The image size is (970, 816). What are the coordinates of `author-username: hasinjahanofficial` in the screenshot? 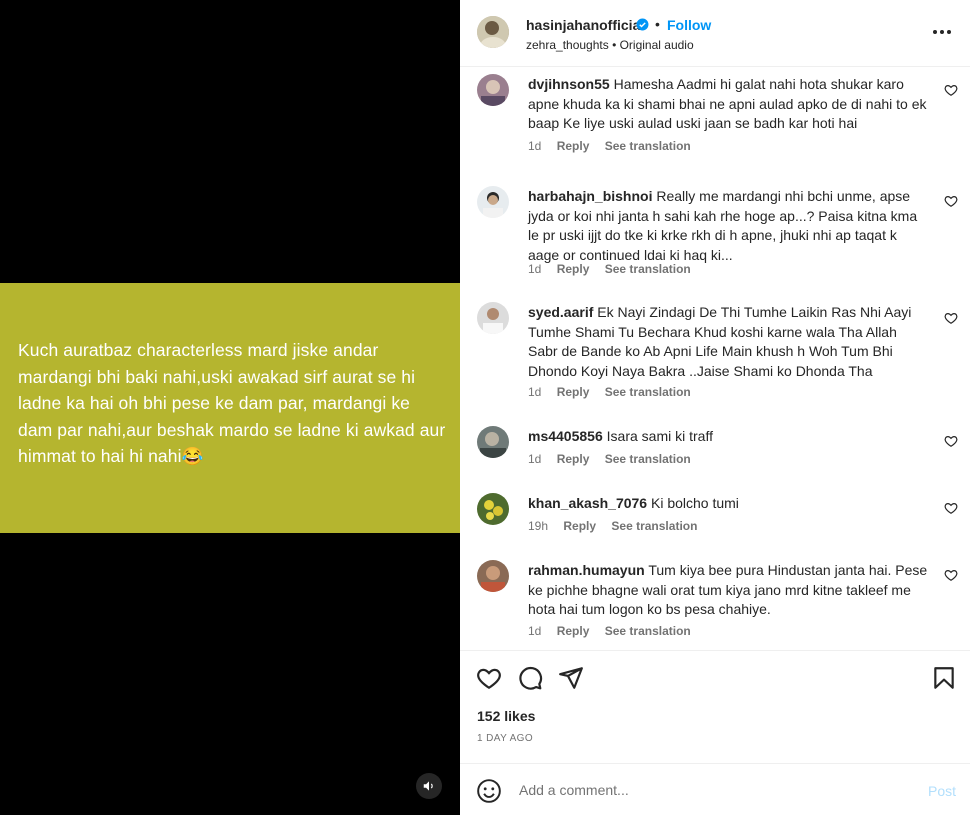 It's located at (585, 25).